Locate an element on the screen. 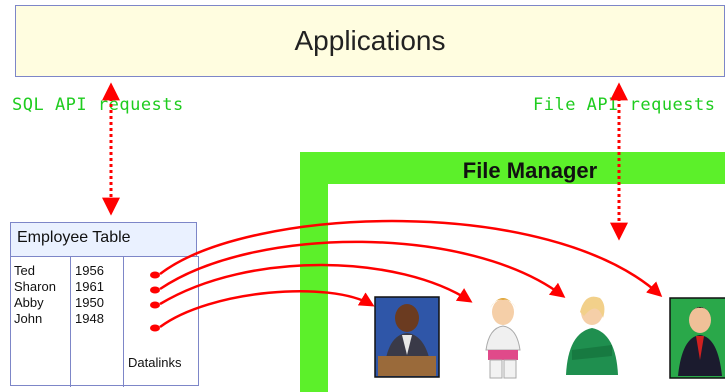 This screenshot has height=392, width=725. woman-green-icon is located at coordinates (592, 335).